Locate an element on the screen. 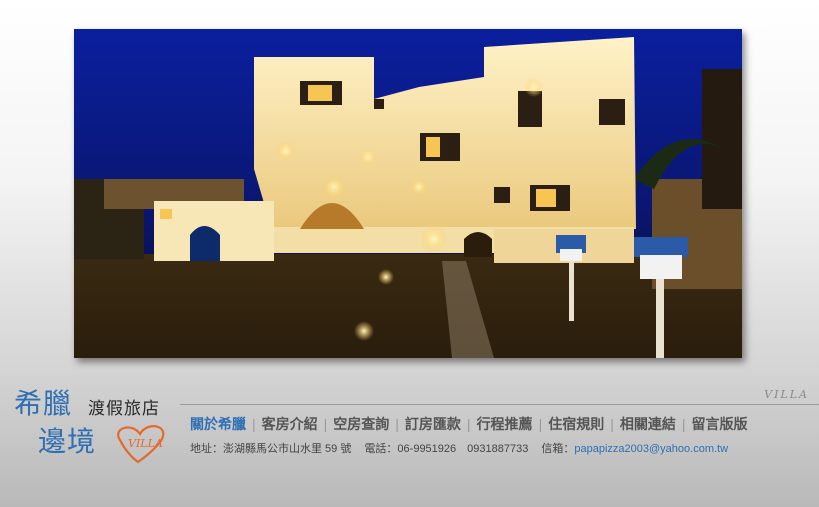 The image size is (819, 507). phone-text: 電話：06-9951926 0931887733 is located at coordinates (446, 449).